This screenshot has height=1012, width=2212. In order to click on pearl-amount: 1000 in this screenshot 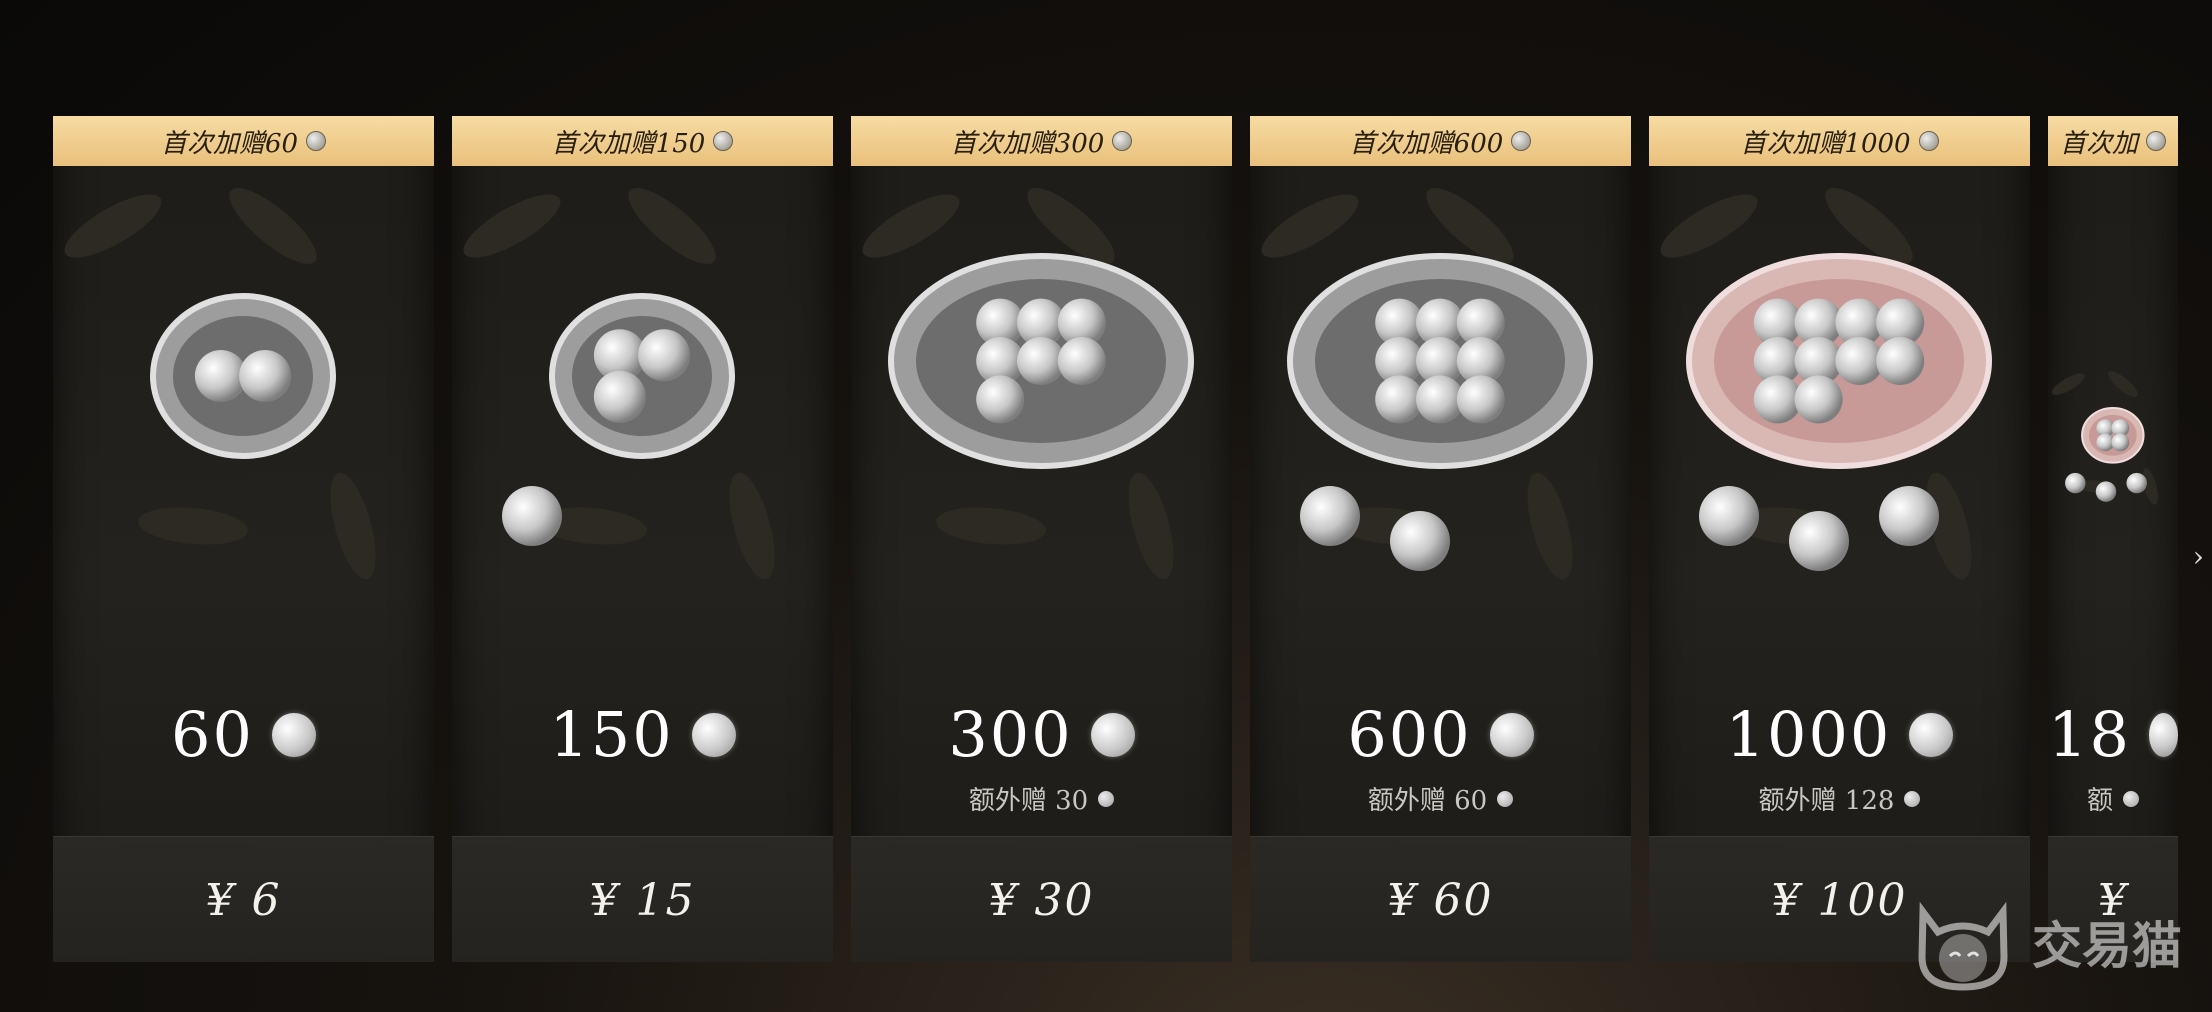, I will do `click(1839, 734)`.